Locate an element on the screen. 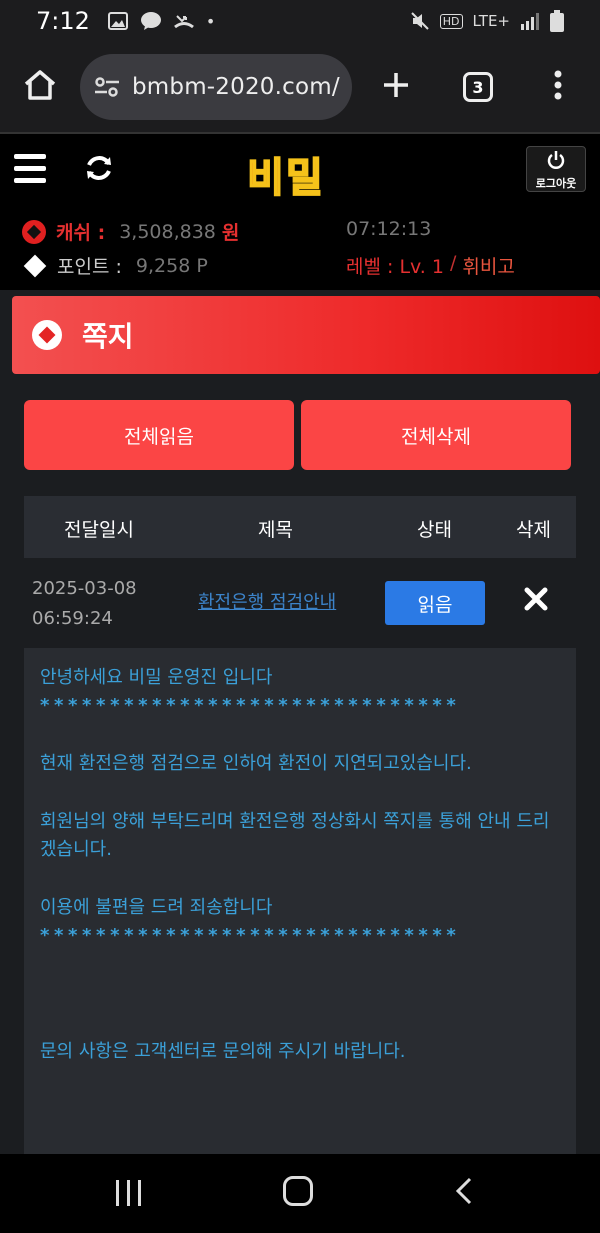 This screenshot has height=1233, width=600. browser-home-button is located at coordinates (40, 87).